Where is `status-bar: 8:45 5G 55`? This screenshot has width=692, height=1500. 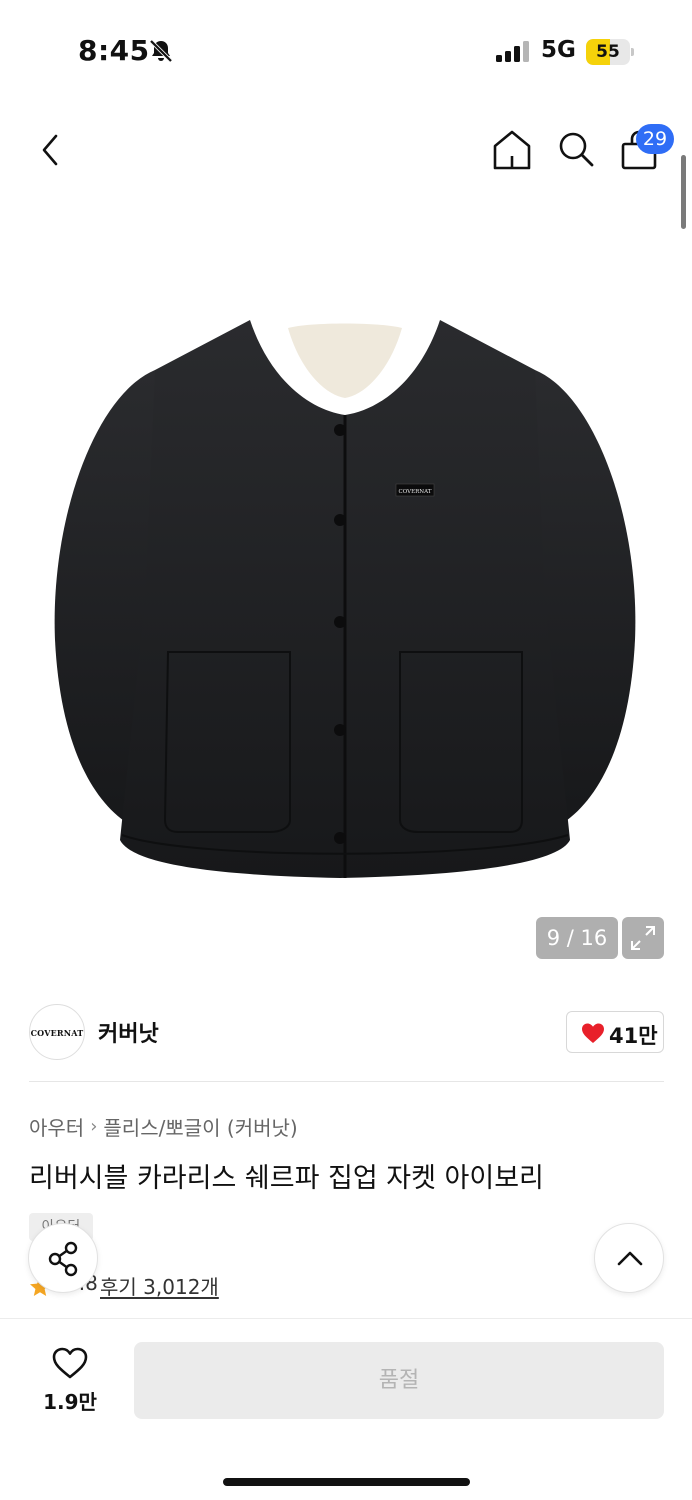 status-bar: 8:45 5G 55 is located at coordinates (346, 50).